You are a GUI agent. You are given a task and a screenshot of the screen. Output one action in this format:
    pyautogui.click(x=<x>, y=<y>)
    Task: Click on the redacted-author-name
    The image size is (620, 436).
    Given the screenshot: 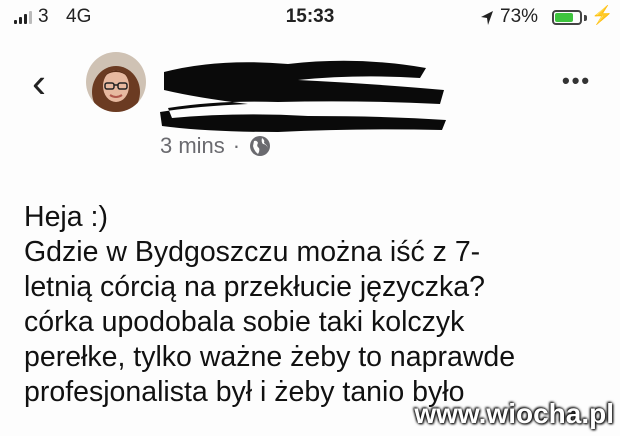 What is the action you would take?
    pyautogui.click(x=303, y=96)
    